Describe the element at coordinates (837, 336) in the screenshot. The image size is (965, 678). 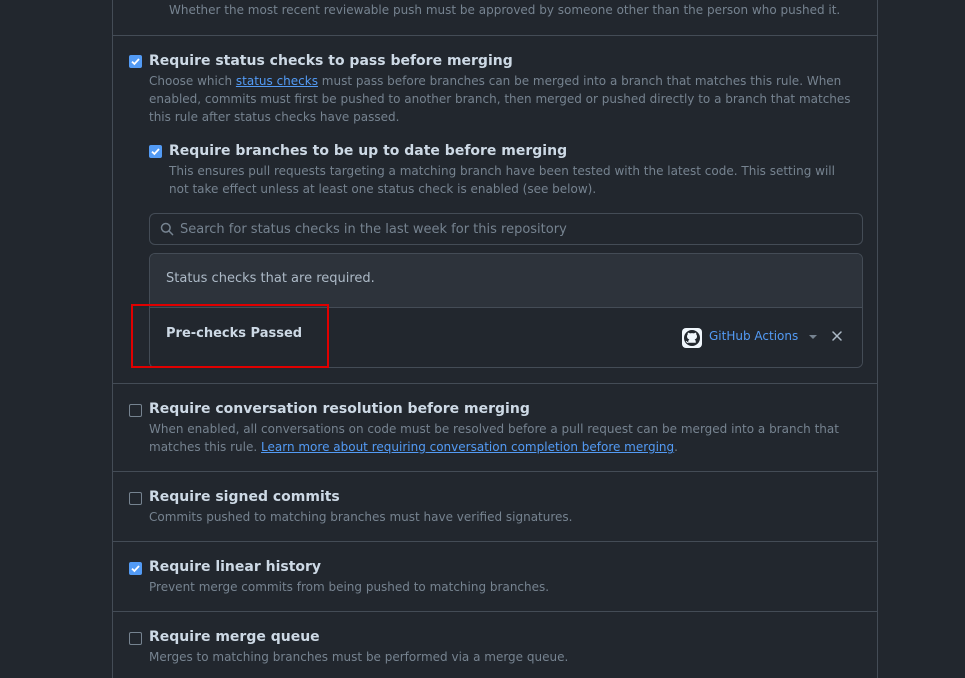
I see `close-icon` at that location.